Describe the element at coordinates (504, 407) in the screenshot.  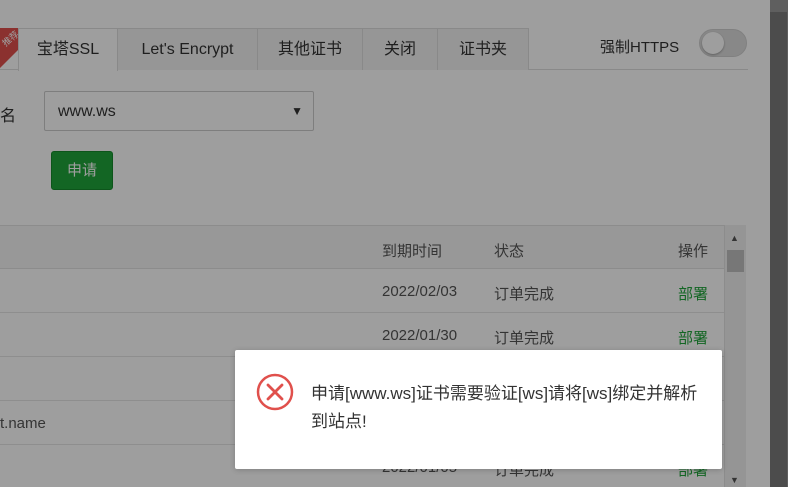
I see `error-message-text: 申请[www.ws]证书需要验证[ws]请将[ws]绑定并解析到站点!` at that location.